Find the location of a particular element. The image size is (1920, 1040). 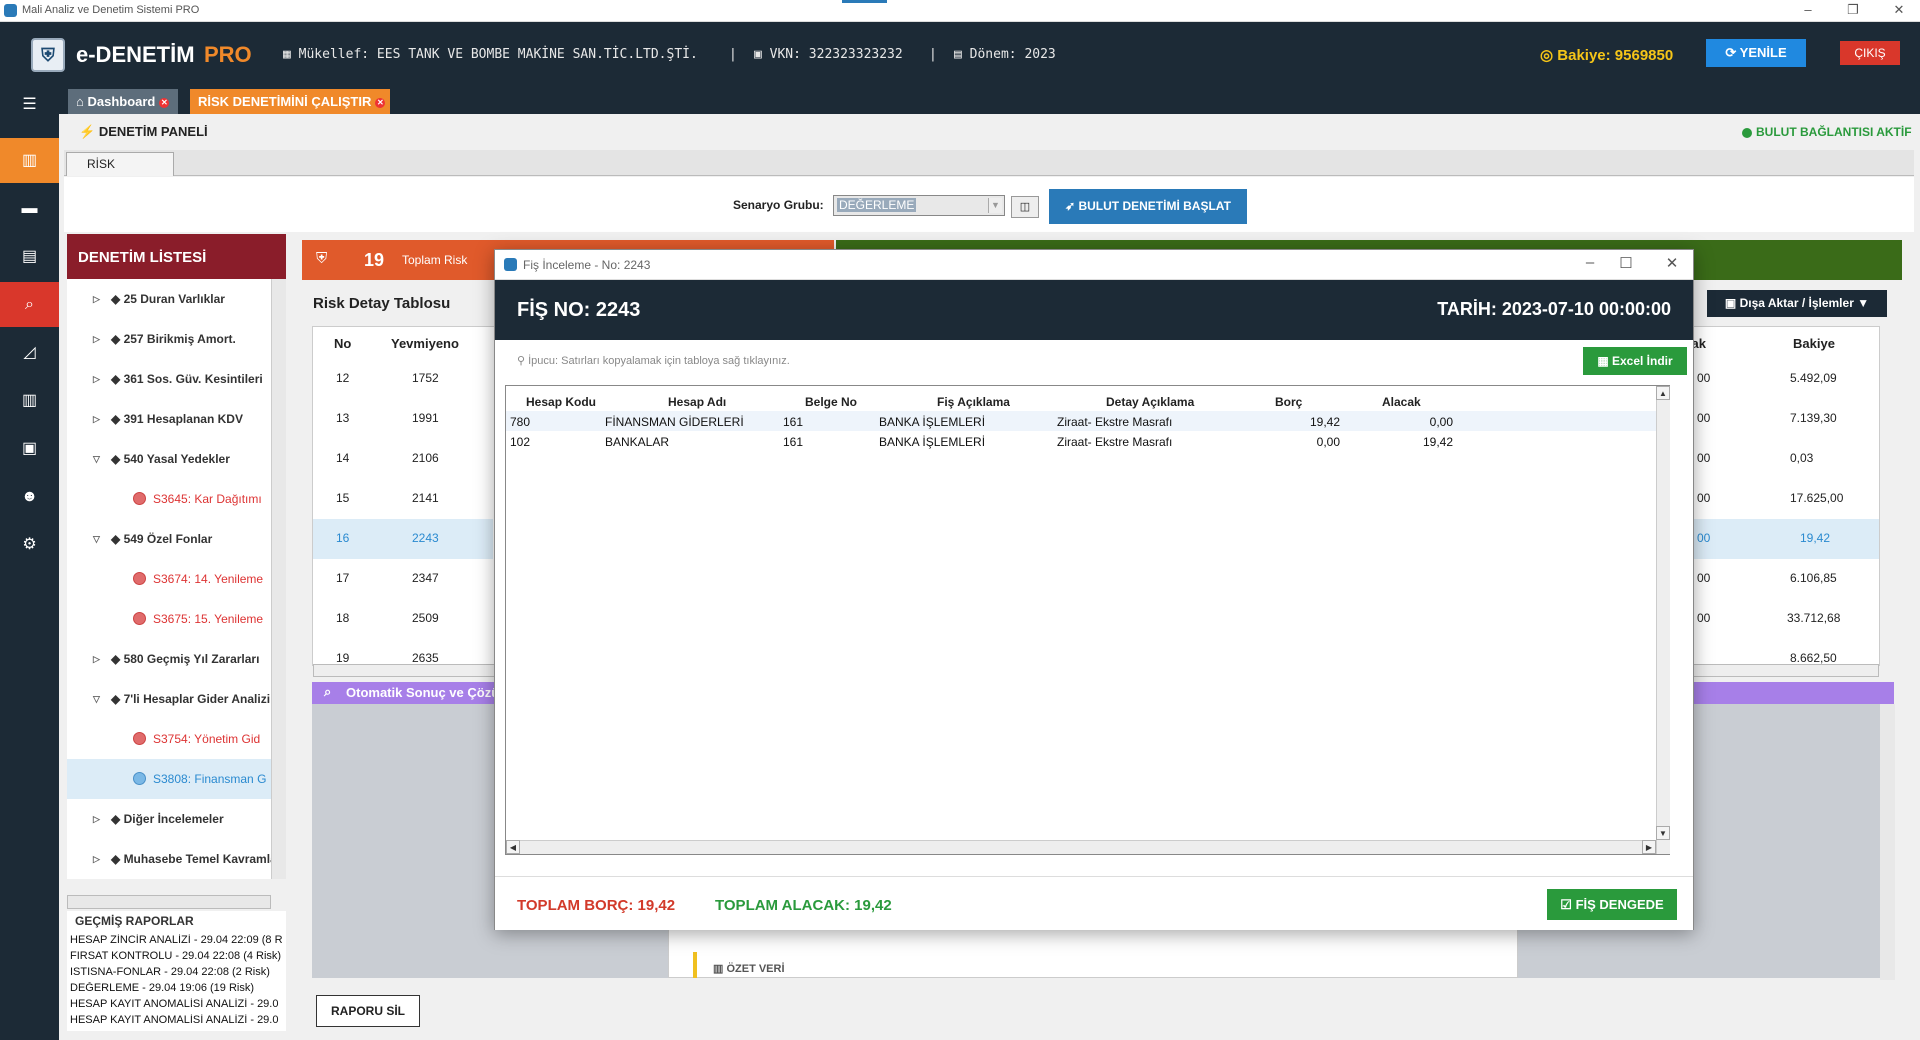

cell-bakiye: 19,42 is located at coordinates (1815, 538).